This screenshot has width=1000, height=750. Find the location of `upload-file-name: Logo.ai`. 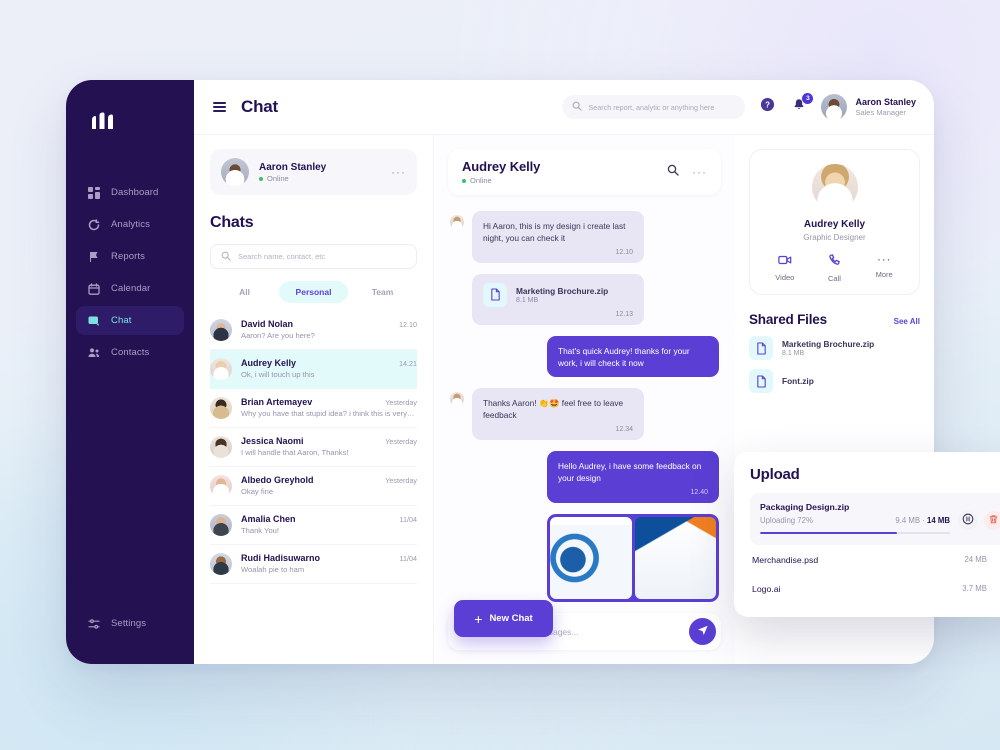

upload-file-name: Logo.ai is located at coordinates (766, 588).